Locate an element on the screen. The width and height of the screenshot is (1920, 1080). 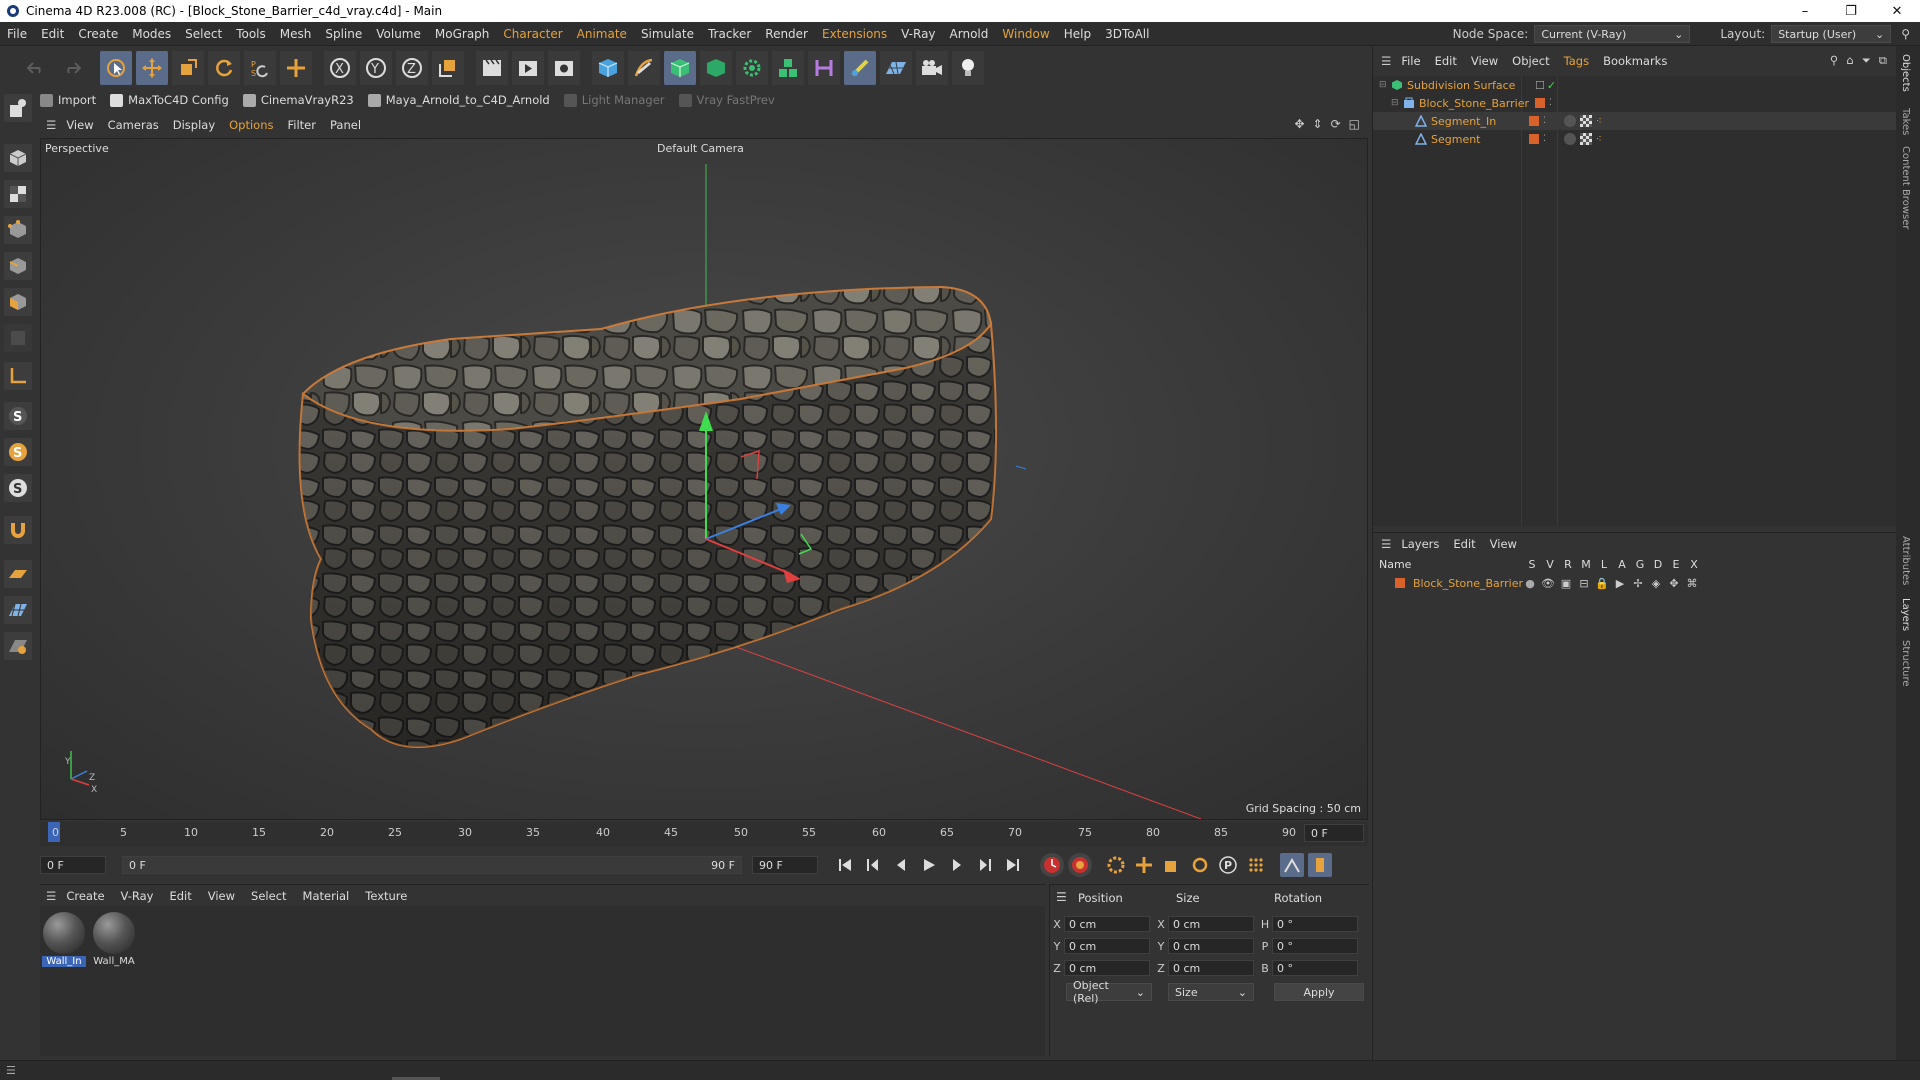
previous-key-button is located at coordinates (873, 865).